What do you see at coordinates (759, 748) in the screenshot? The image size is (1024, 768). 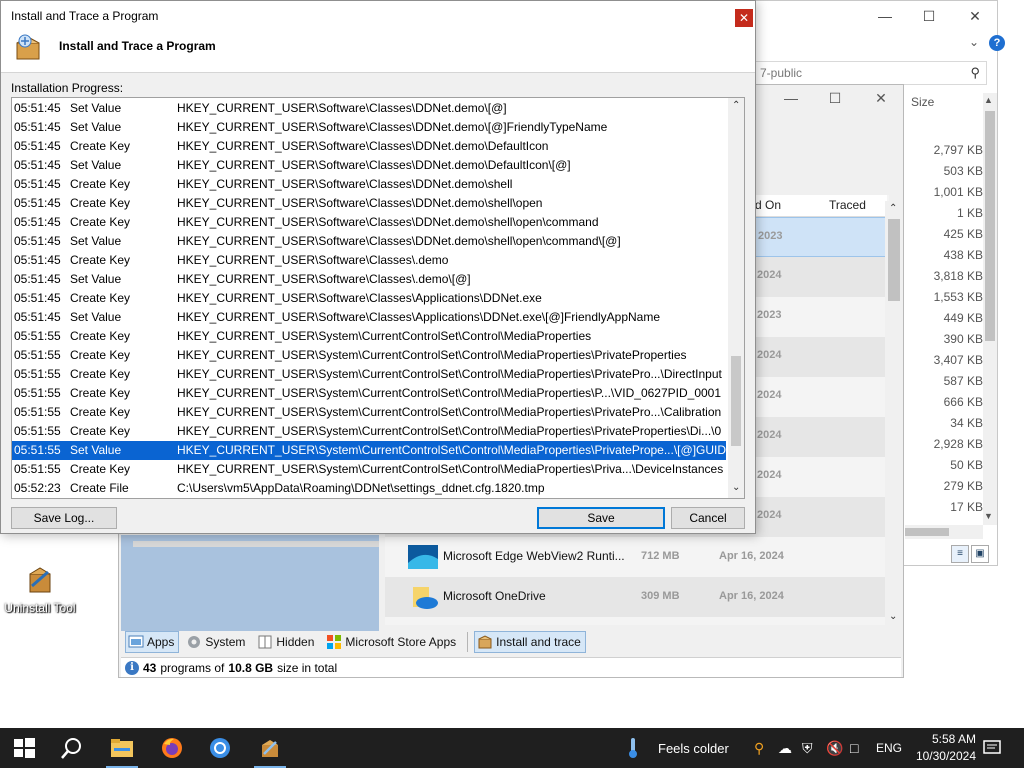 I see `search-tray-icon: ⚲` at bounding box center [759, 748].